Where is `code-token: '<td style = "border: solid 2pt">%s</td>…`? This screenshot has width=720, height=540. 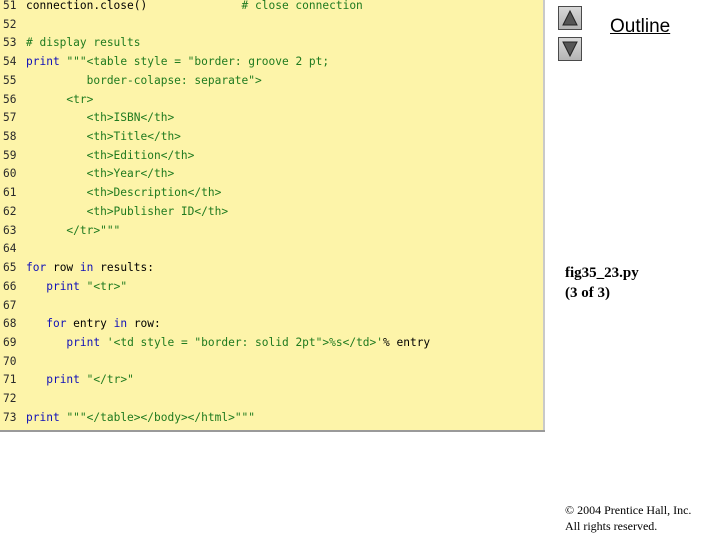
code-token: '<td style = "border: solid 2pt">%s</td>… is located at coordinates (245, 342).